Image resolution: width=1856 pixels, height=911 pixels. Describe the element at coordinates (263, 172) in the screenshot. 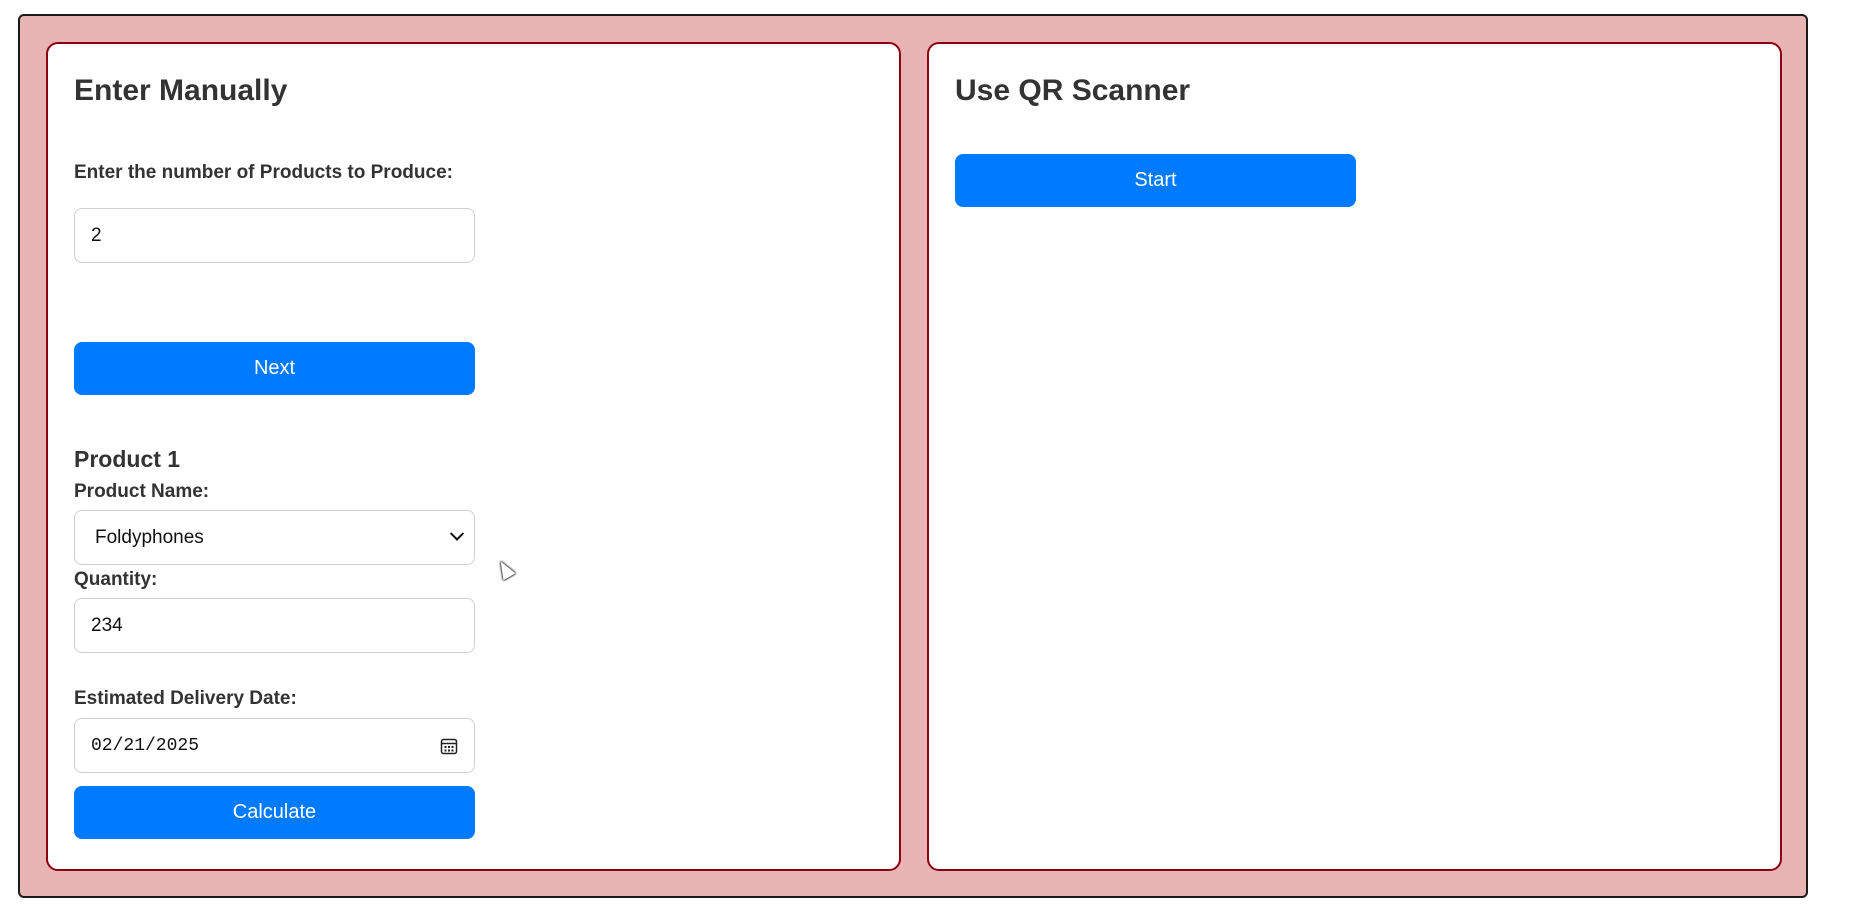

I see `product-count-label: Enter the number of Products to Produce:` at that location.